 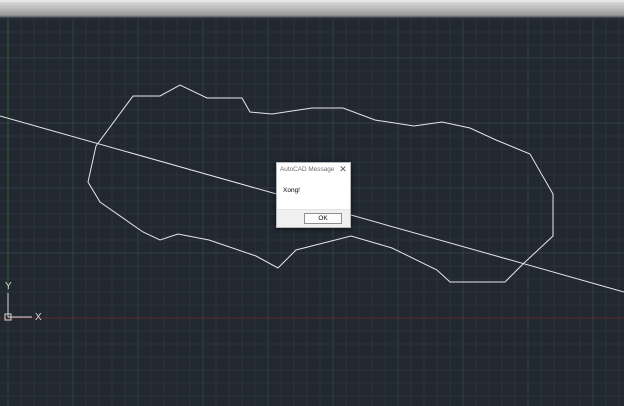 What do you see at coordinates (313, 195) in the screenshot?
I see `autocad-message-dialog: AutoCAD Message ✕ Xong! OK` at bounding box center [313, 195].